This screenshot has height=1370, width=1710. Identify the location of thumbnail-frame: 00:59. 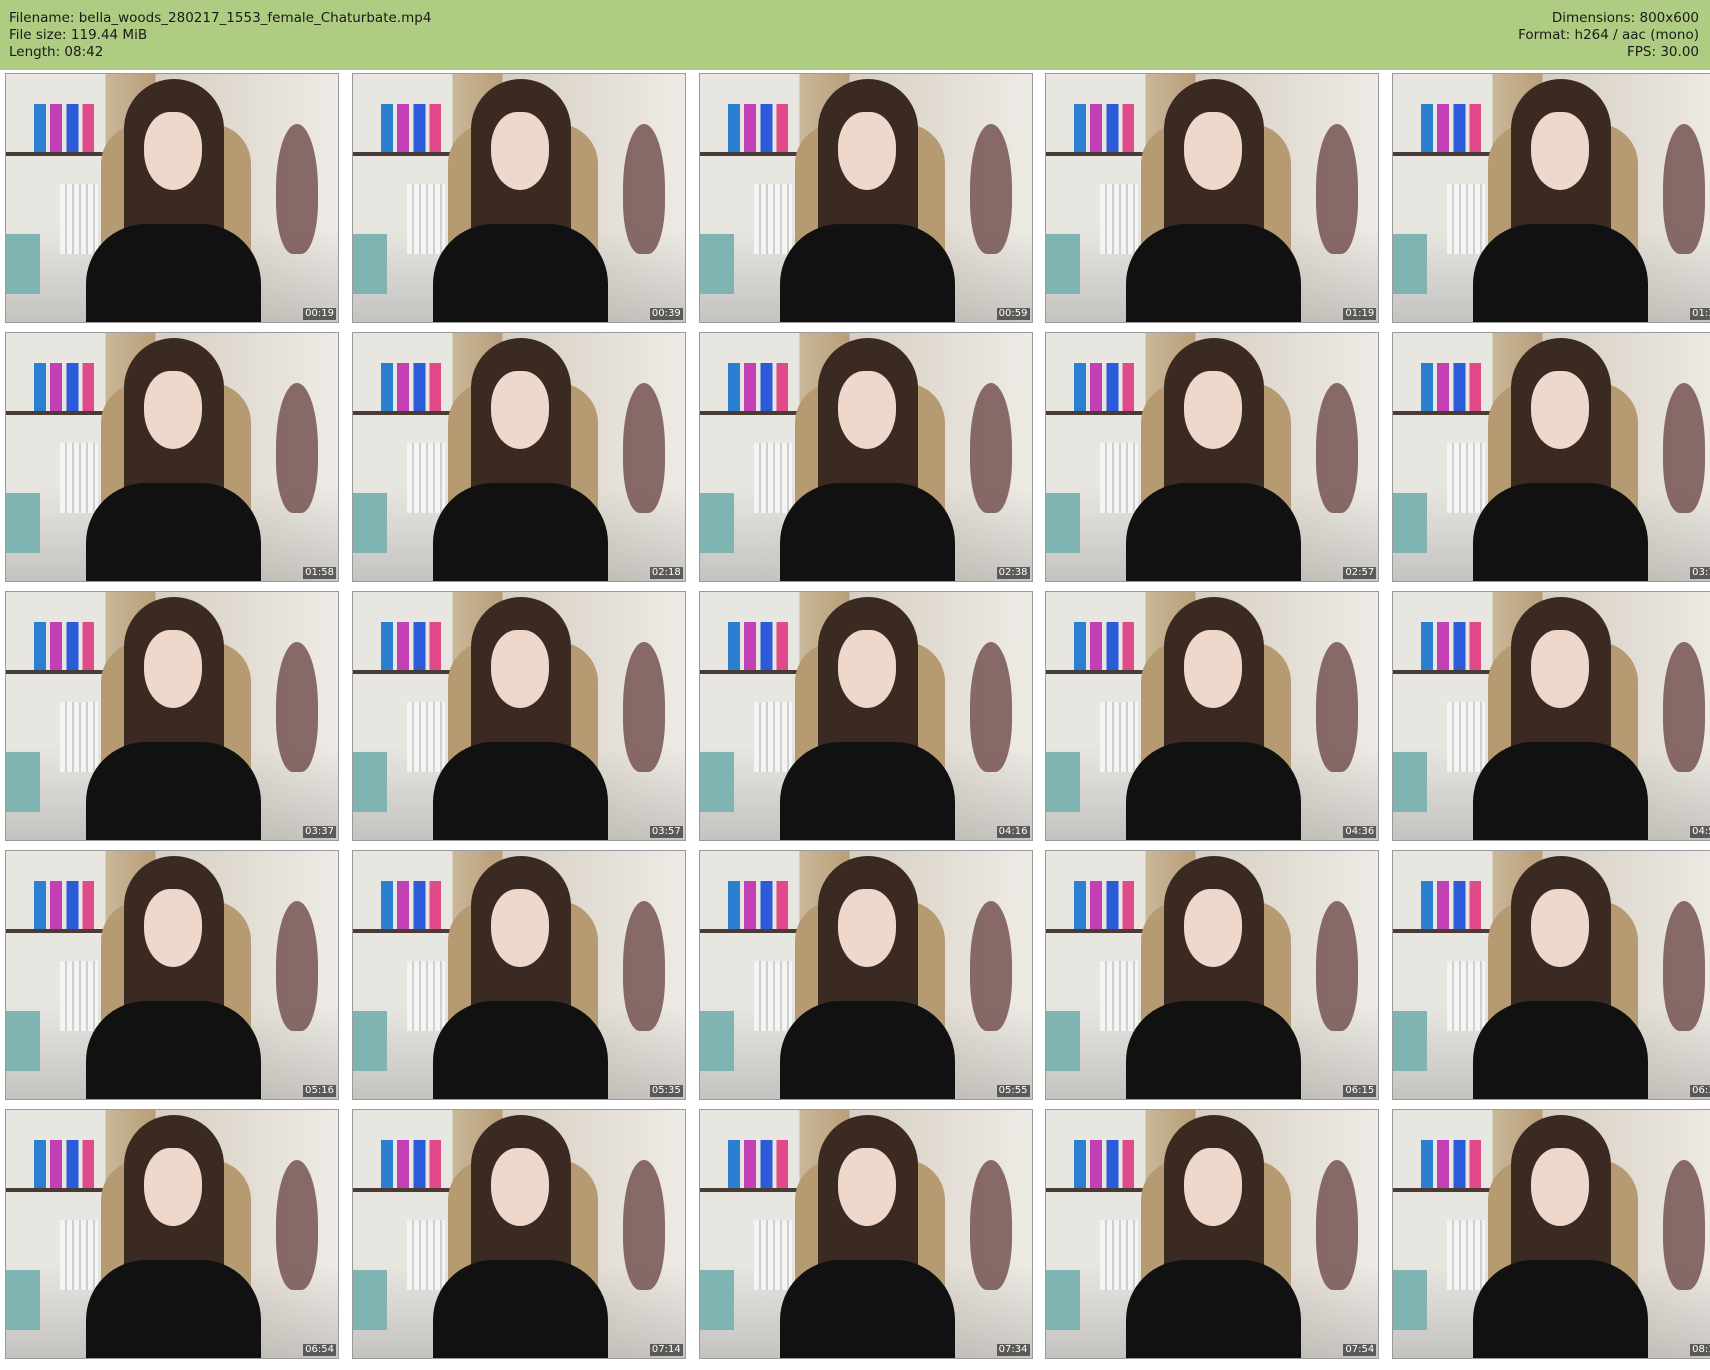
(865, 198).